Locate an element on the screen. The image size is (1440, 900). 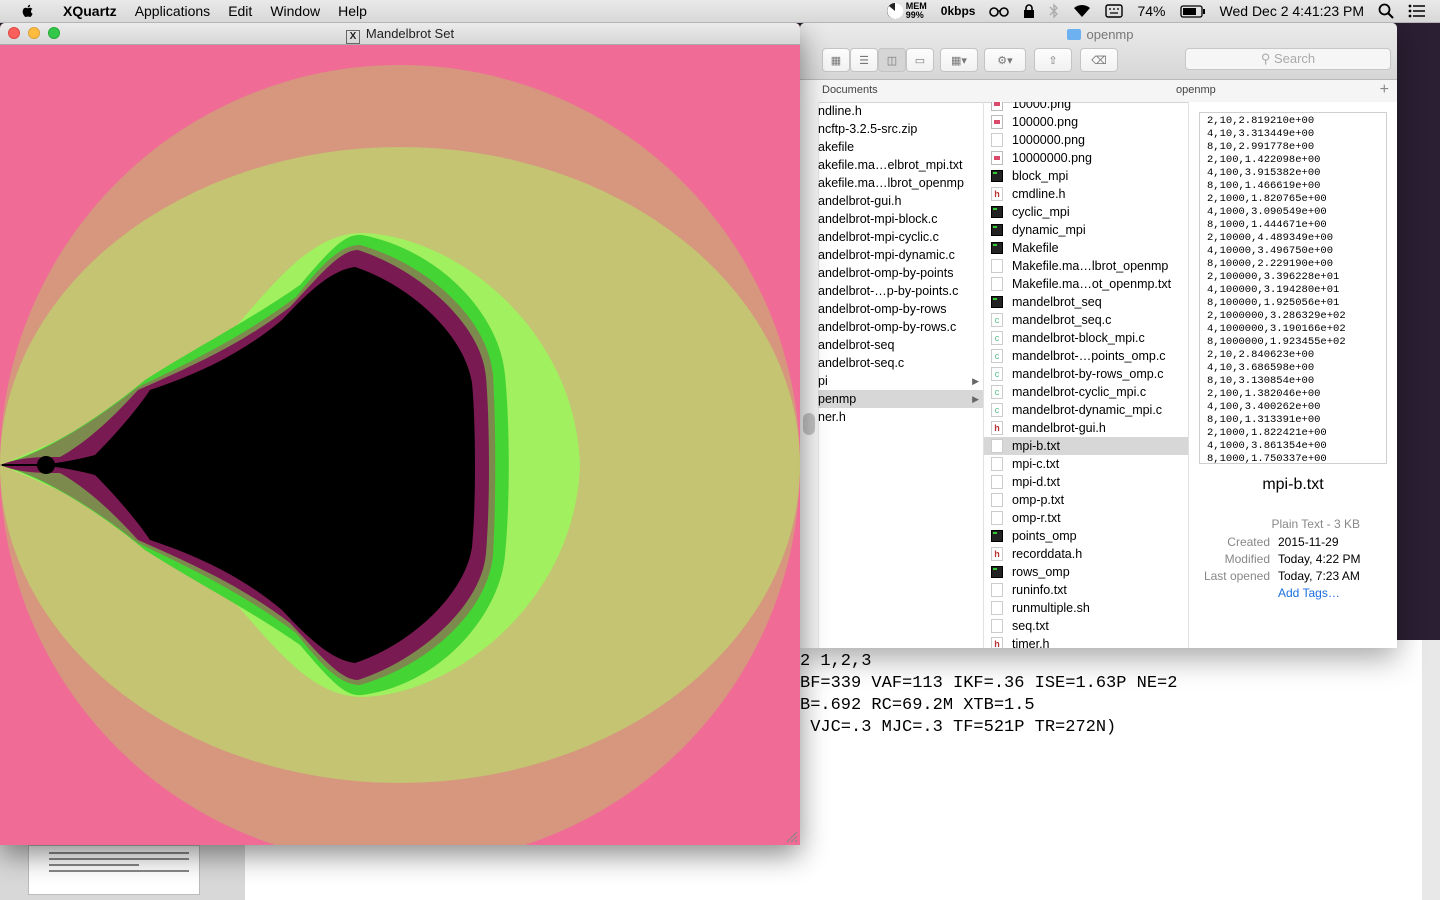
file-item: c mandelbrot-by-rows_omp.c is located at coordinates (1086, 374).